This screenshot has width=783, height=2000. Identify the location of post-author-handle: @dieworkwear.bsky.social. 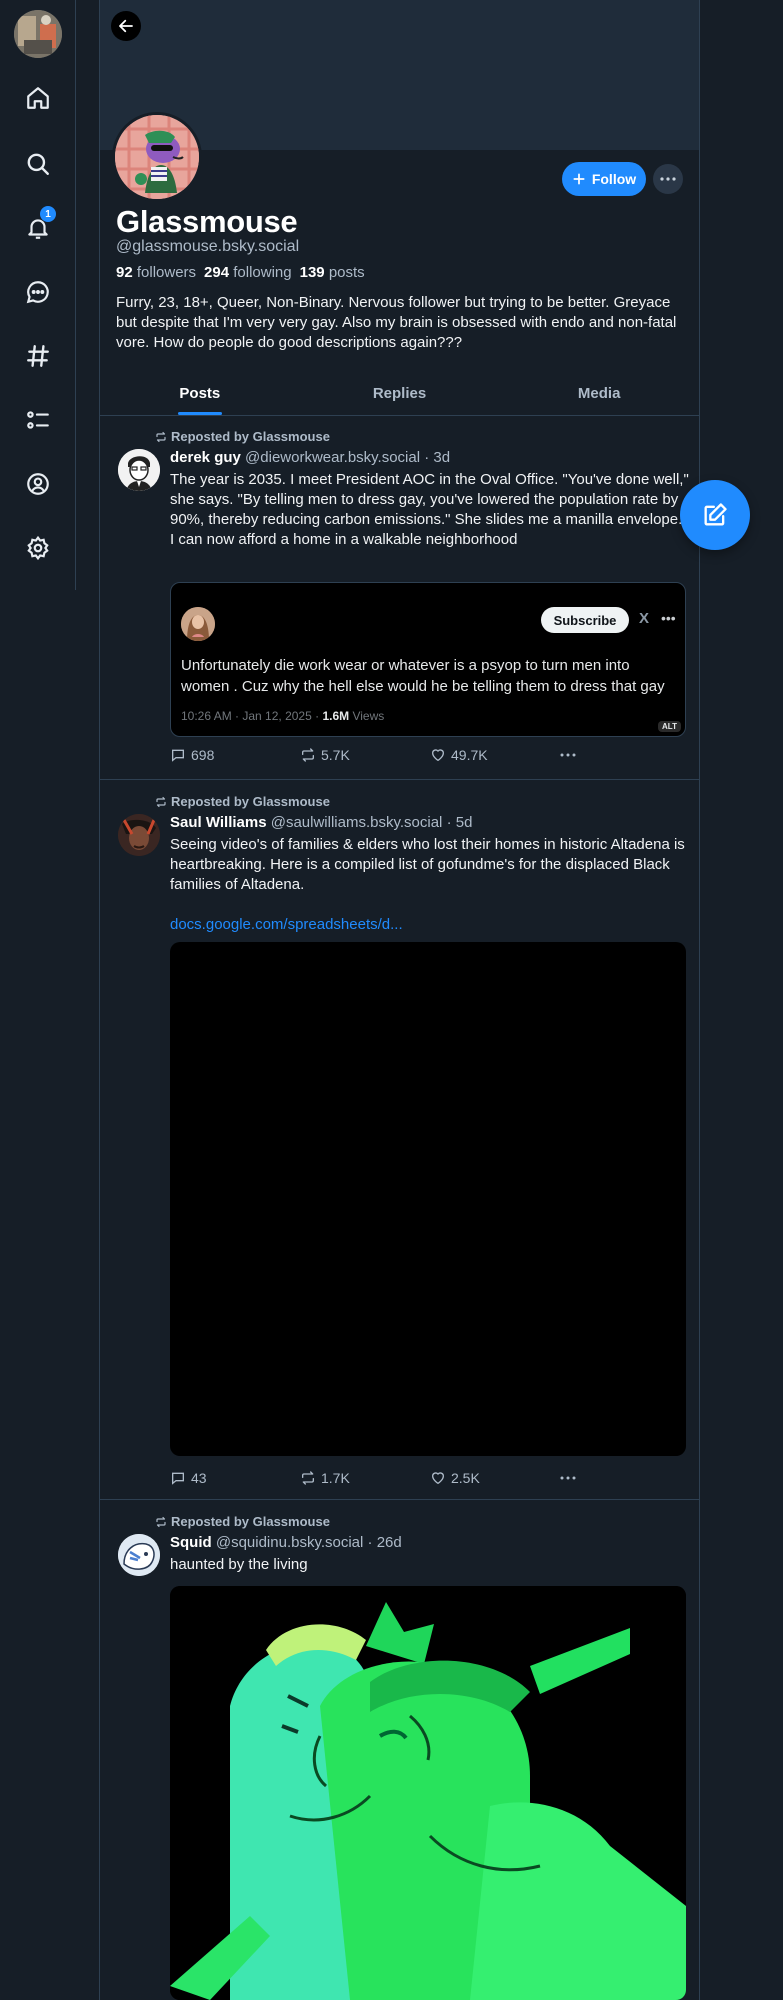
(332, 457).